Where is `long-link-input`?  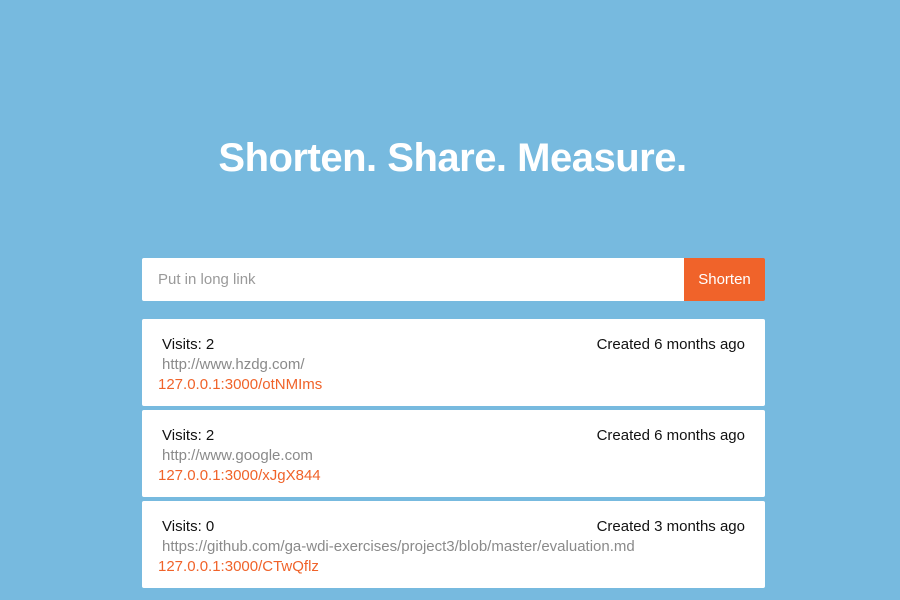
long-link-input is located at coordinates (413, 279).